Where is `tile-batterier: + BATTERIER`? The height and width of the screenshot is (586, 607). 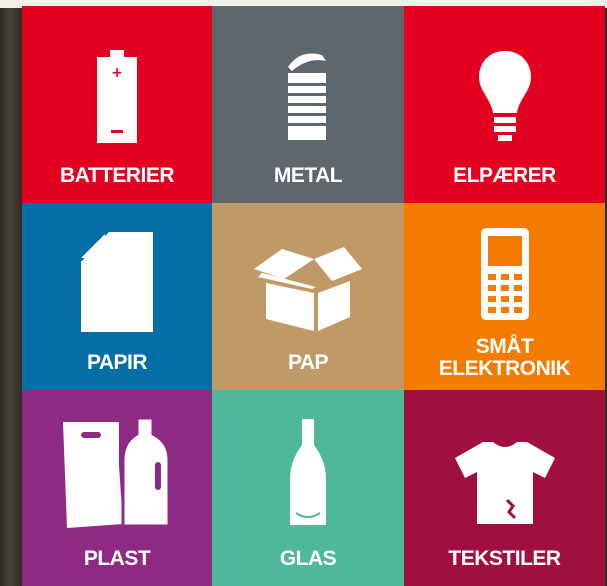 tile-batterier: + BATTERIER is located at coordinates (117, 104).